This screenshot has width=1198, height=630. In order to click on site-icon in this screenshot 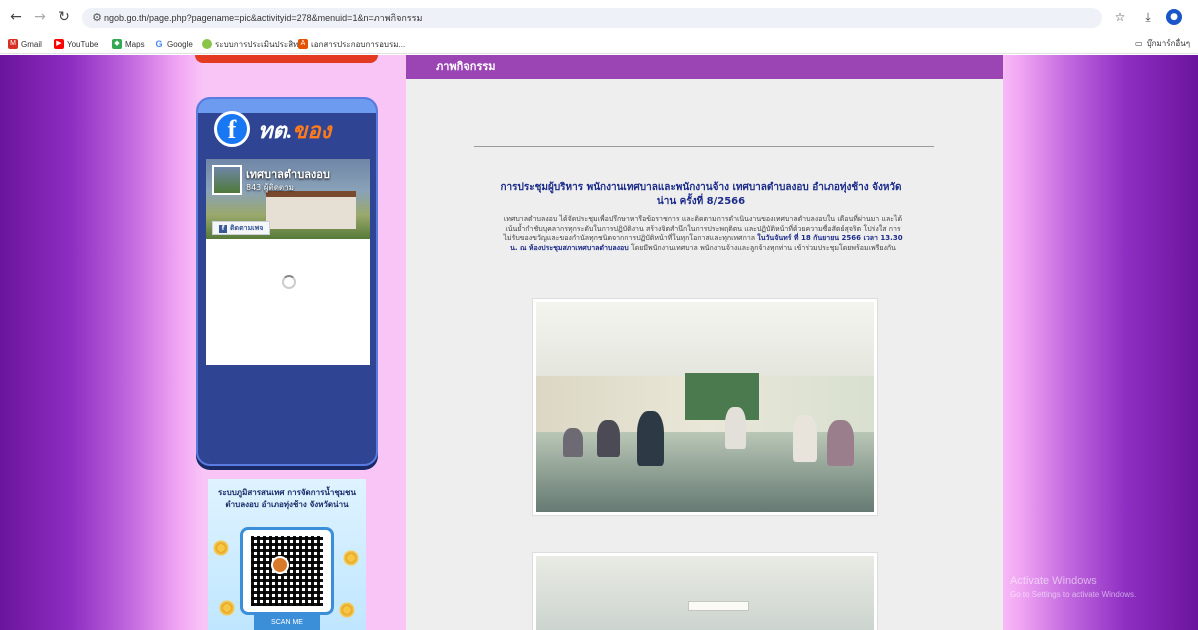, I will do `click(207, 44)`.